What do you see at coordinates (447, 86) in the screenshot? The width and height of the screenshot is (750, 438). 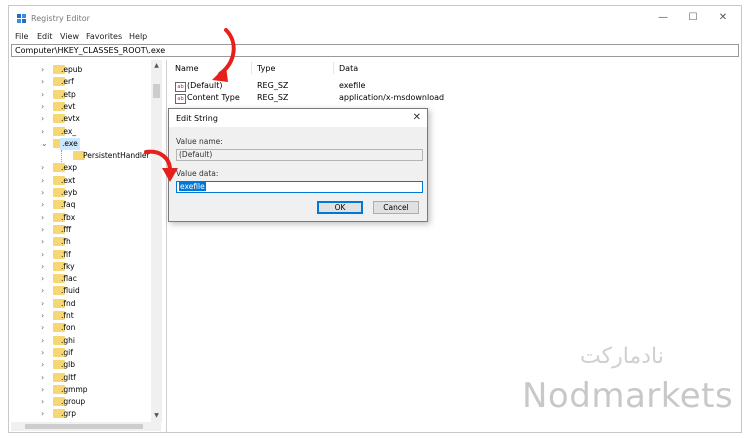 I see `value-row-default: ab (Default) REG_SZ exefile` at bounding box center [447, 86].